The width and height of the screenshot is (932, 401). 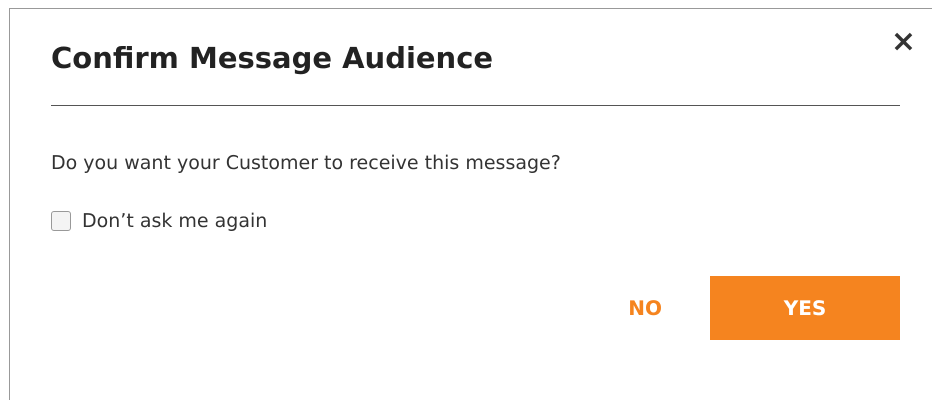 What do you see at coordinates (805, 308) in the screenshot?
I see `yes-button: YES` at bounding box center [805, 308].